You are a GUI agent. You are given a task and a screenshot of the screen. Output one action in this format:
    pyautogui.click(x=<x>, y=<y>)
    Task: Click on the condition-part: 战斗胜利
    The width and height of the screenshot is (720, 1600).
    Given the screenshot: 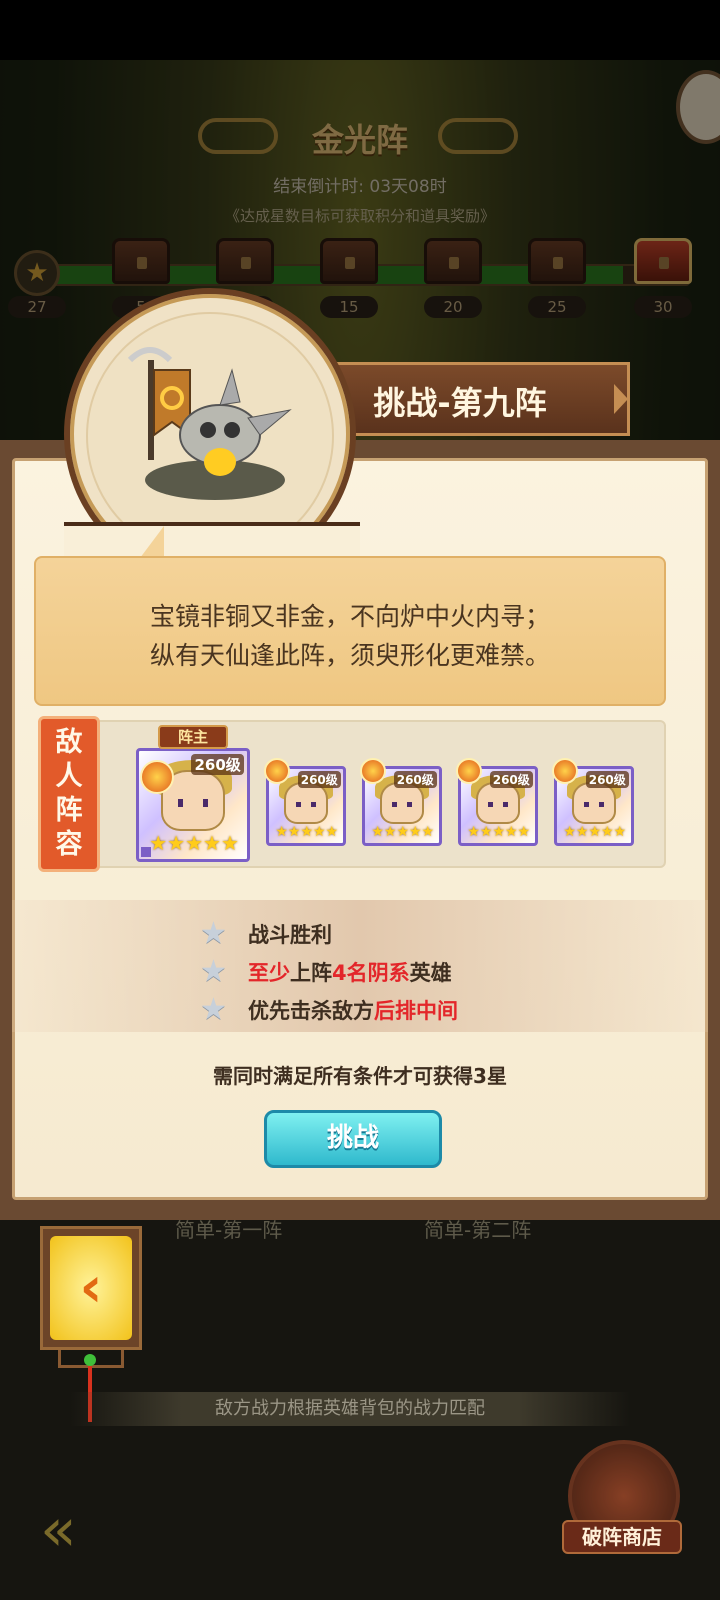 What is the action you would take?
    pyautogui.click(x=290, y=935)
    